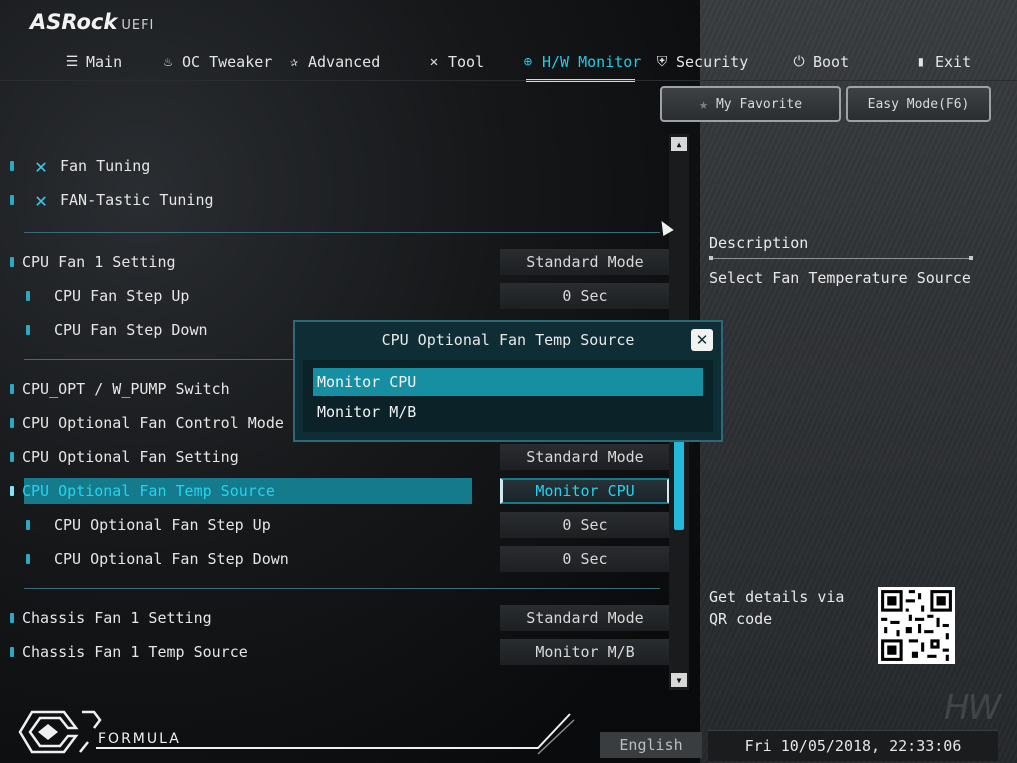  Describe the element at coordinates (340, 457) in the screenshot. I see `setting-row: CPU Optional Fan Setting Standard Mode` at that location.